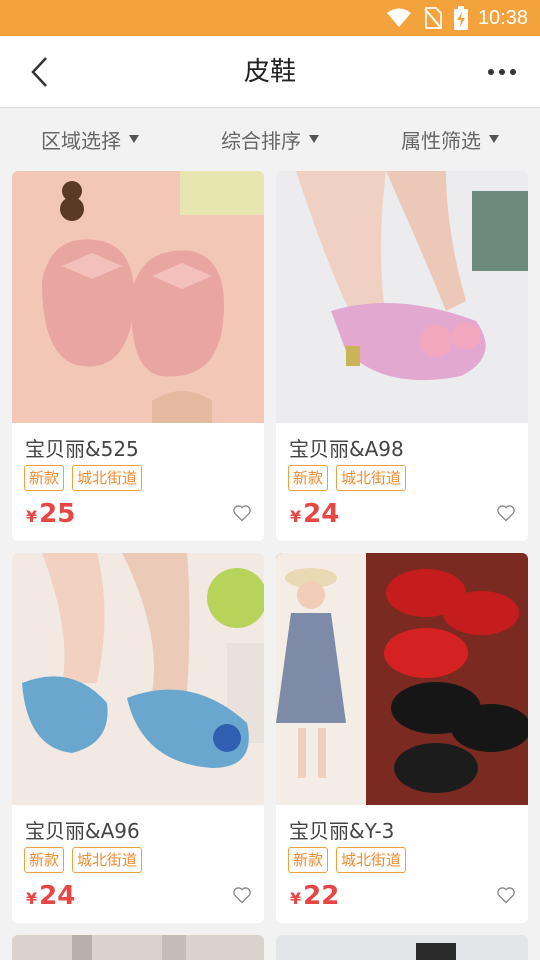 This screenshot has width=540, height=960. I want to click on filter-attributes-dropdown: 属性筛选, so click(450, 139).